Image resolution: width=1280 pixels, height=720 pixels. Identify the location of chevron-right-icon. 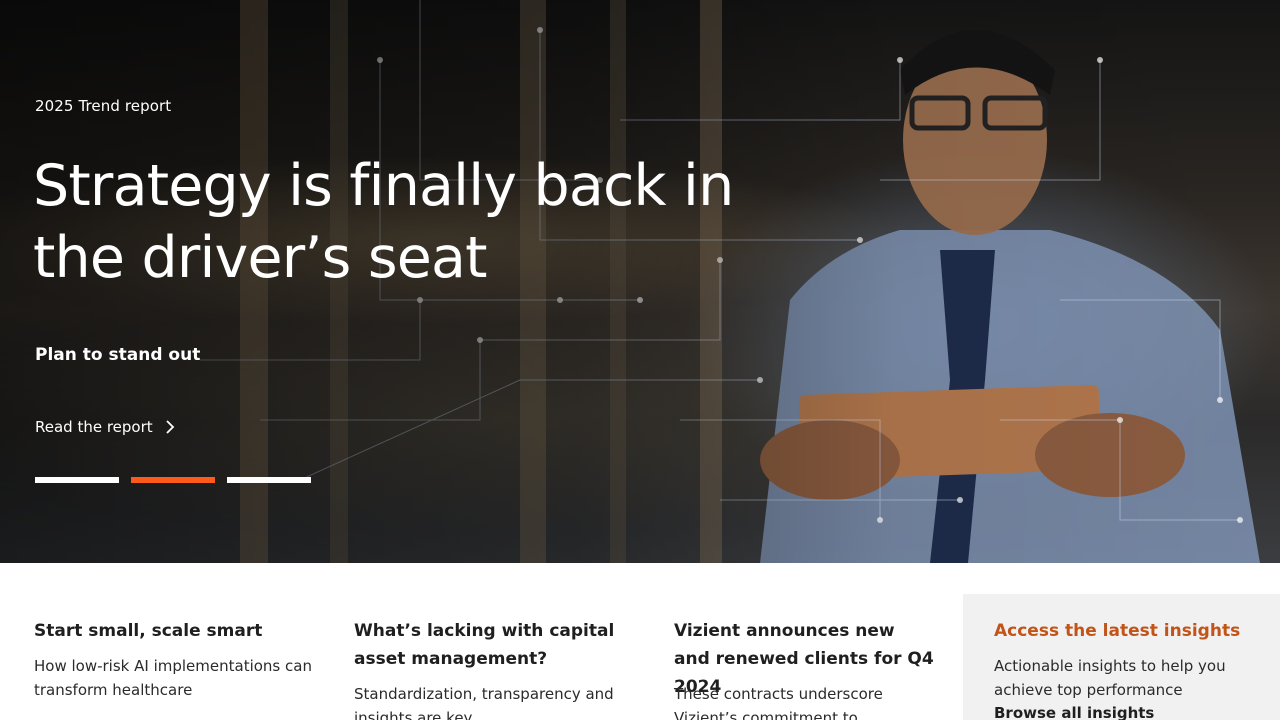
(170, 427).